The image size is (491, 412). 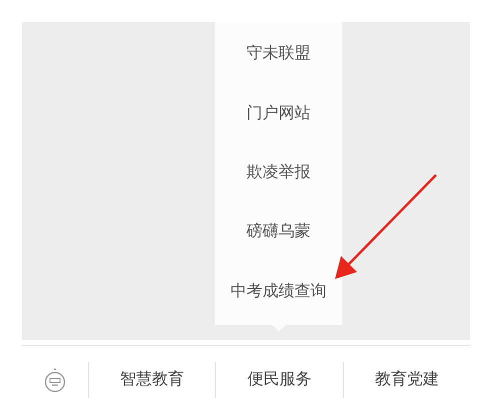 I want to click on submenu-item: 欺凌举报, so click(x=278, y=172).